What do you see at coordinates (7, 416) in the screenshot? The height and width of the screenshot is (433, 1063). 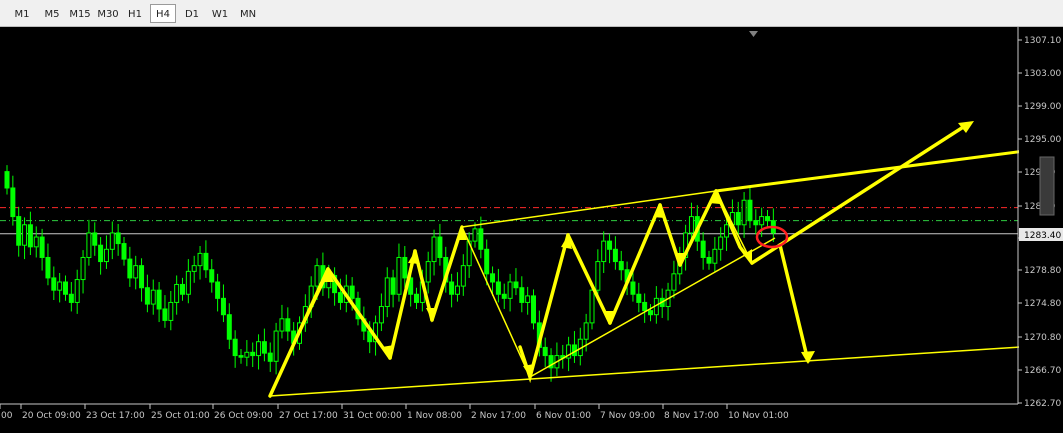 I see `time-tick-label: 00` at bounding box center [7, 416].